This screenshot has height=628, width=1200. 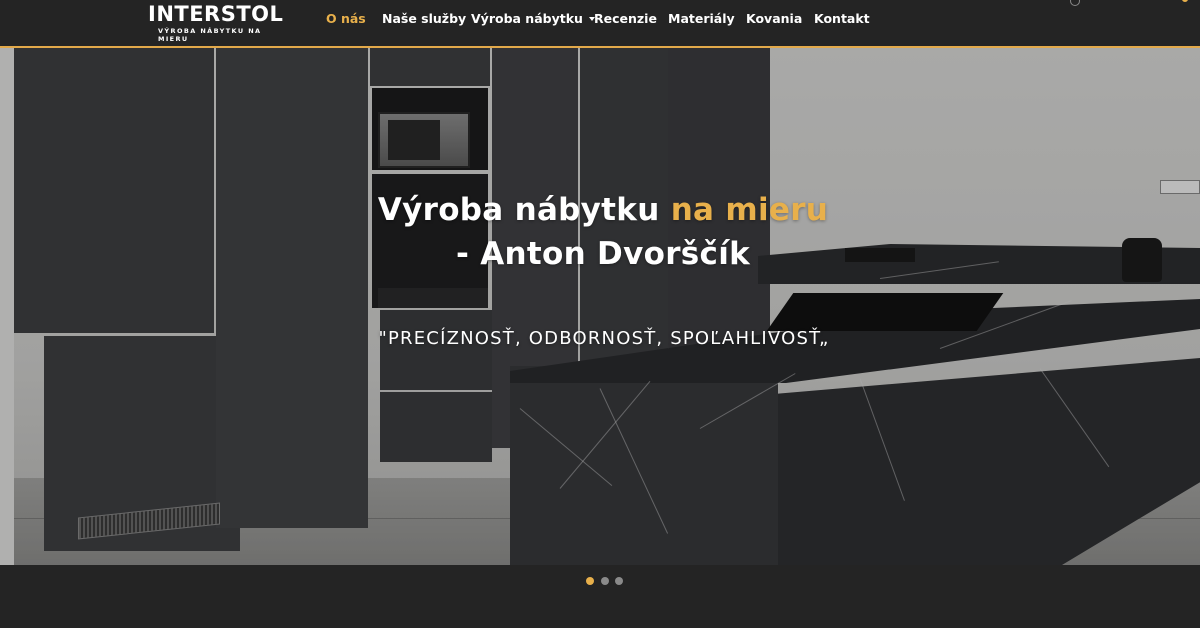 I want to click on nav-item-recenzie: Recenzie, so click(x=625, y=18).